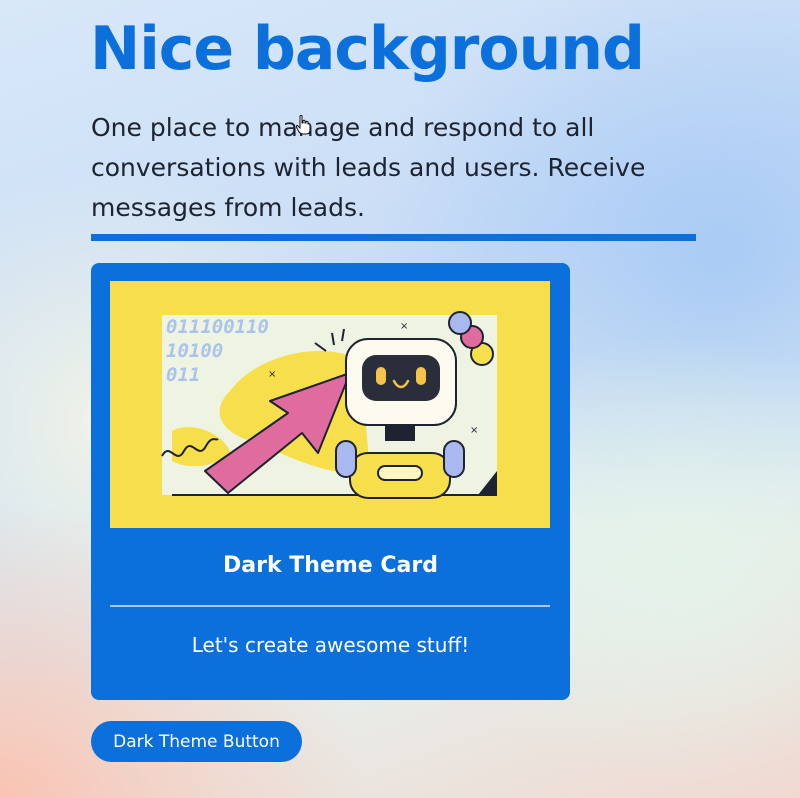  I want to click on card-divider, so click(330, 606).